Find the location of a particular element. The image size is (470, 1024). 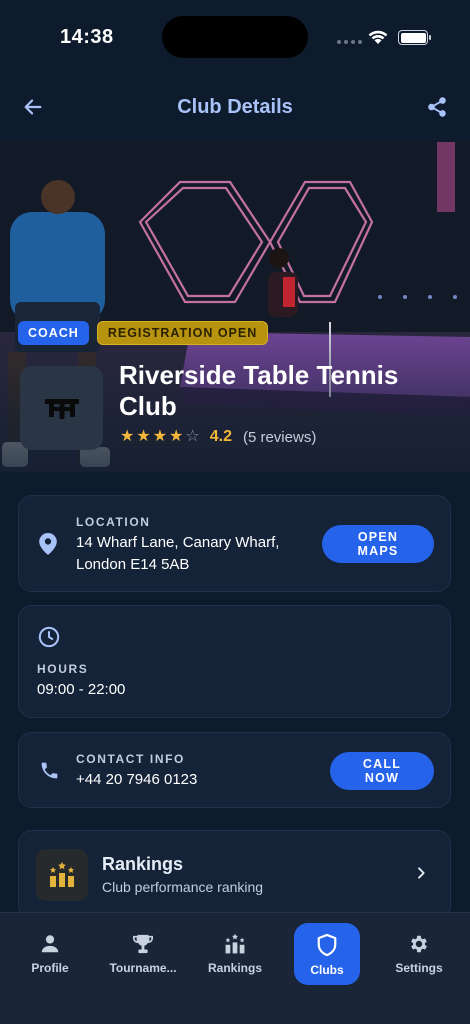

dynamic-island is located at coordinates (235, 37).